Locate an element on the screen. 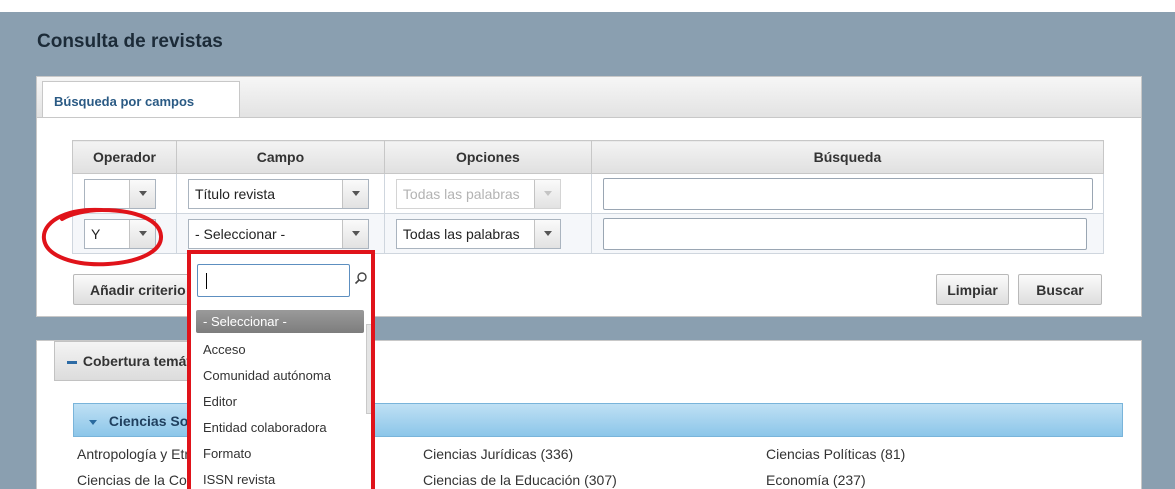  column-header-field: Campo is located at coordinates (280, 157).